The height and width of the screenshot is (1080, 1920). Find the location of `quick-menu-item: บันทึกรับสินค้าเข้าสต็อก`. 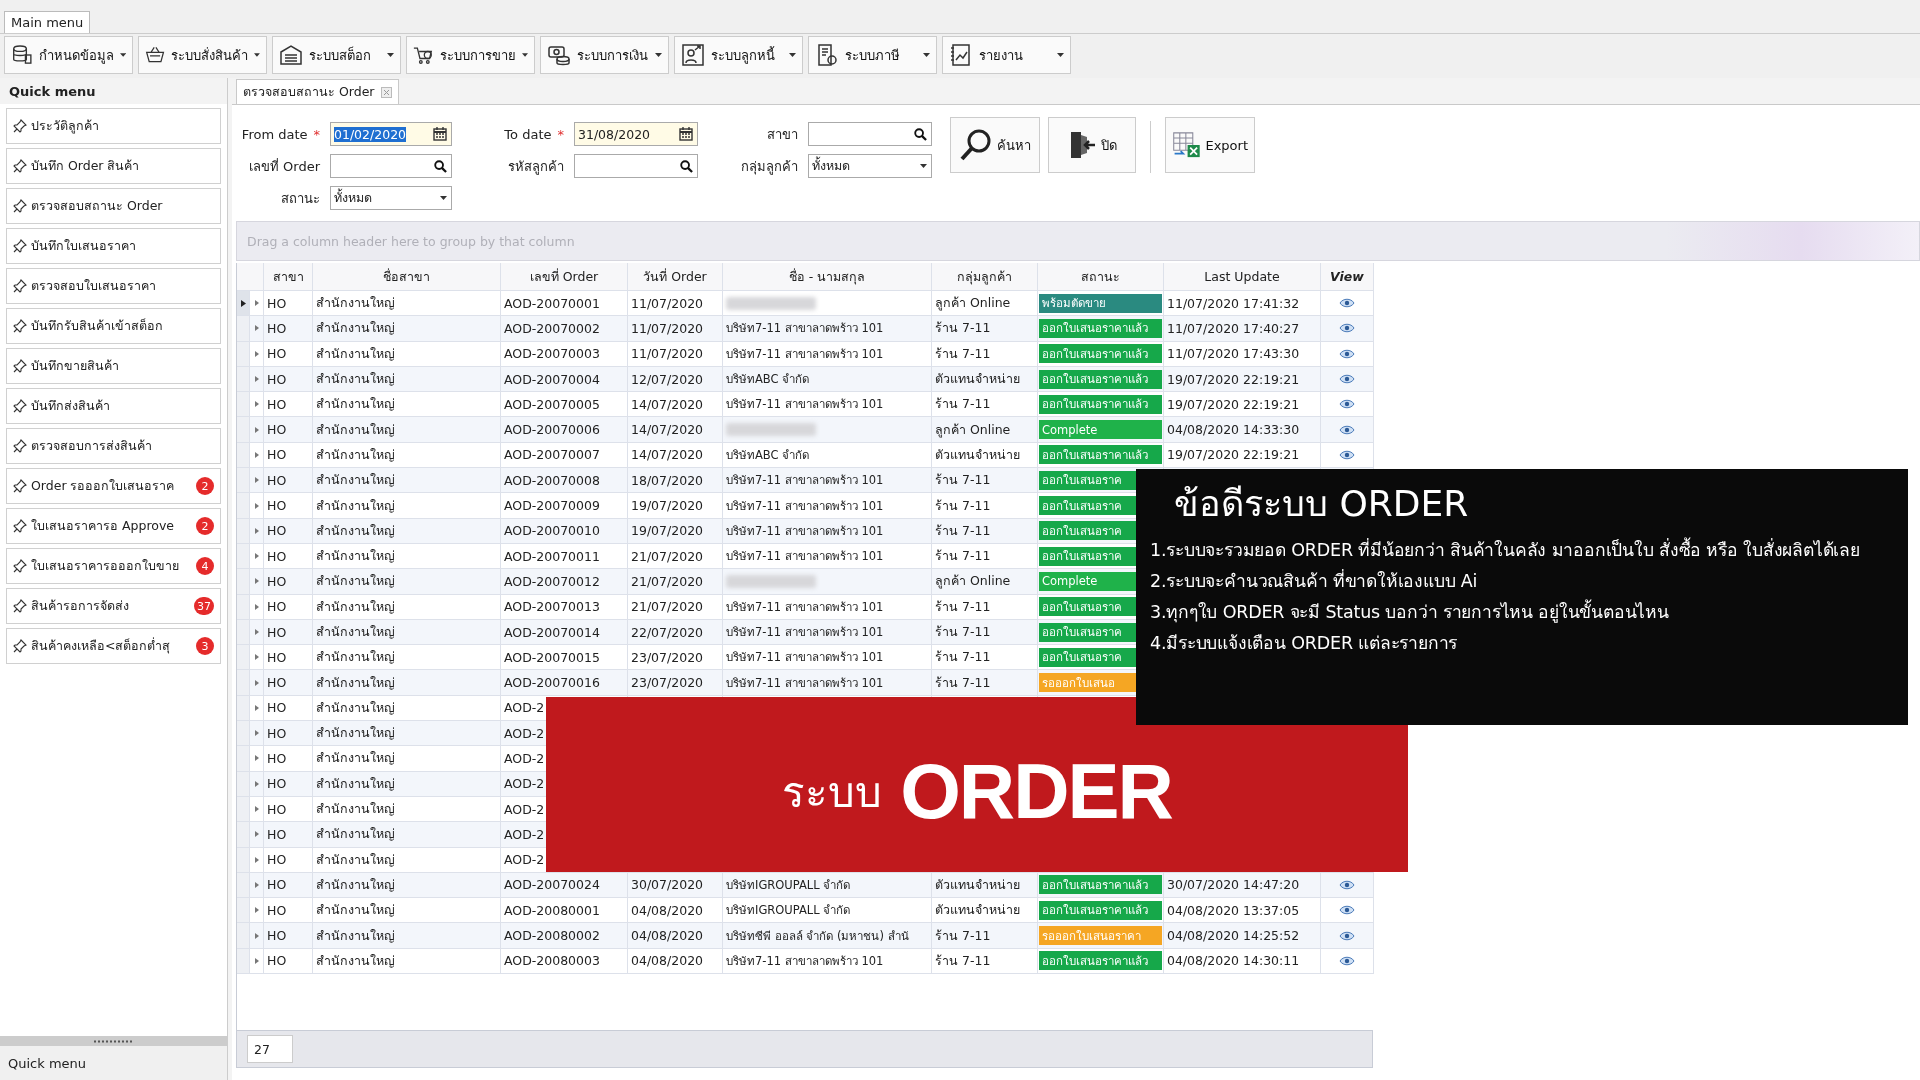

quick-menu-item: บันทึกรับสินค้าเข้าสต็อก is located at coordinates (113, 326).